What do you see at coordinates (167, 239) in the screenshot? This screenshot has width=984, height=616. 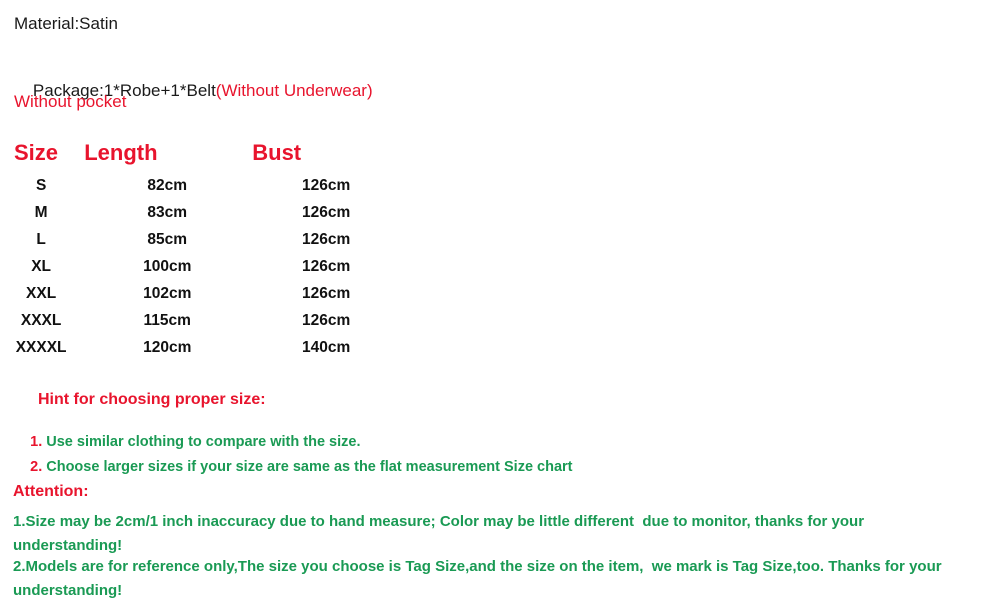 I see `cell-length: 85cm` at bounding box center [167, 239].